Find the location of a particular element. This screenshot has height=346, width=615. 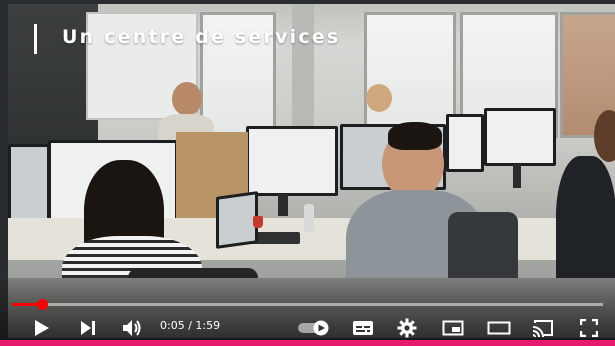

theater-mode-button is located at coordinates (499, 328).